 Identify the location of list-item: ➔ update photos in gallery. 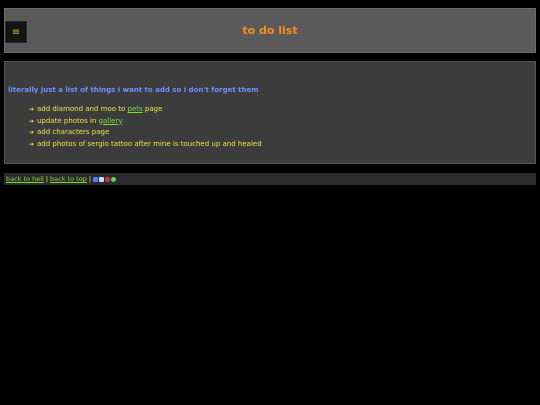
(145, 122).